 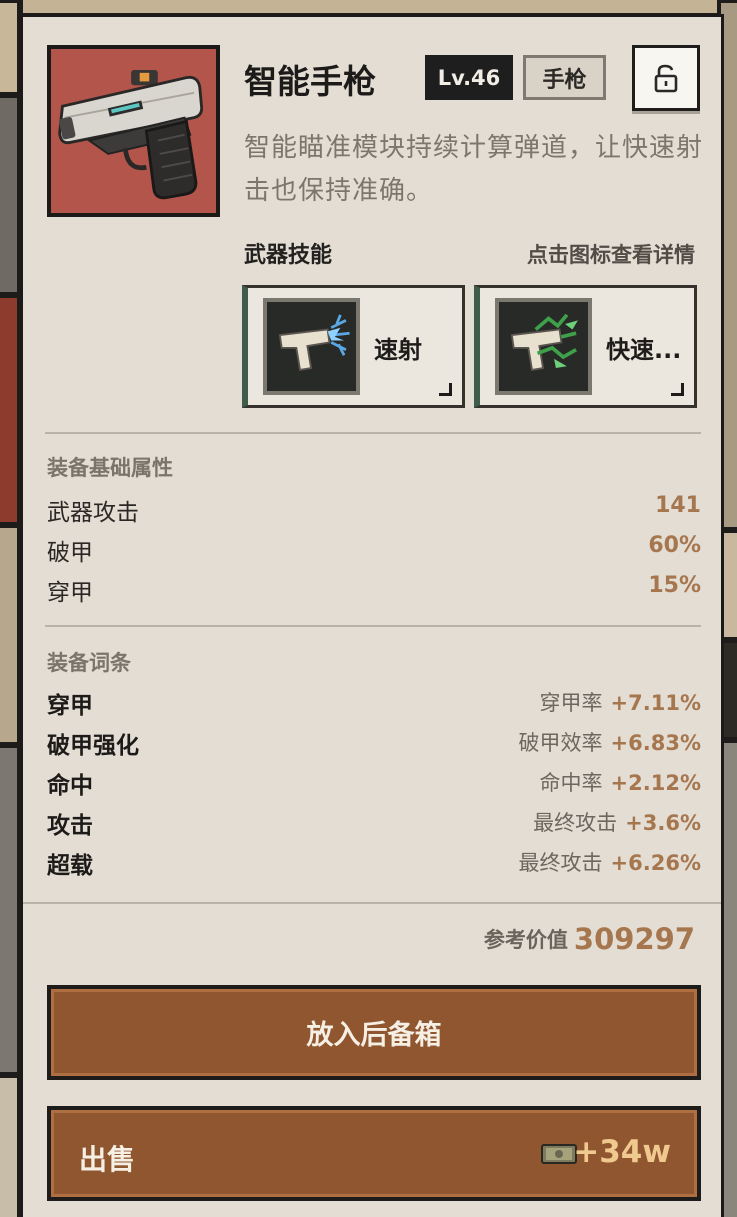 What do you see at coordinates (107, 1159) in the screenshot?
I see `sell-label: 出售` at bounding box center [107, 1159].